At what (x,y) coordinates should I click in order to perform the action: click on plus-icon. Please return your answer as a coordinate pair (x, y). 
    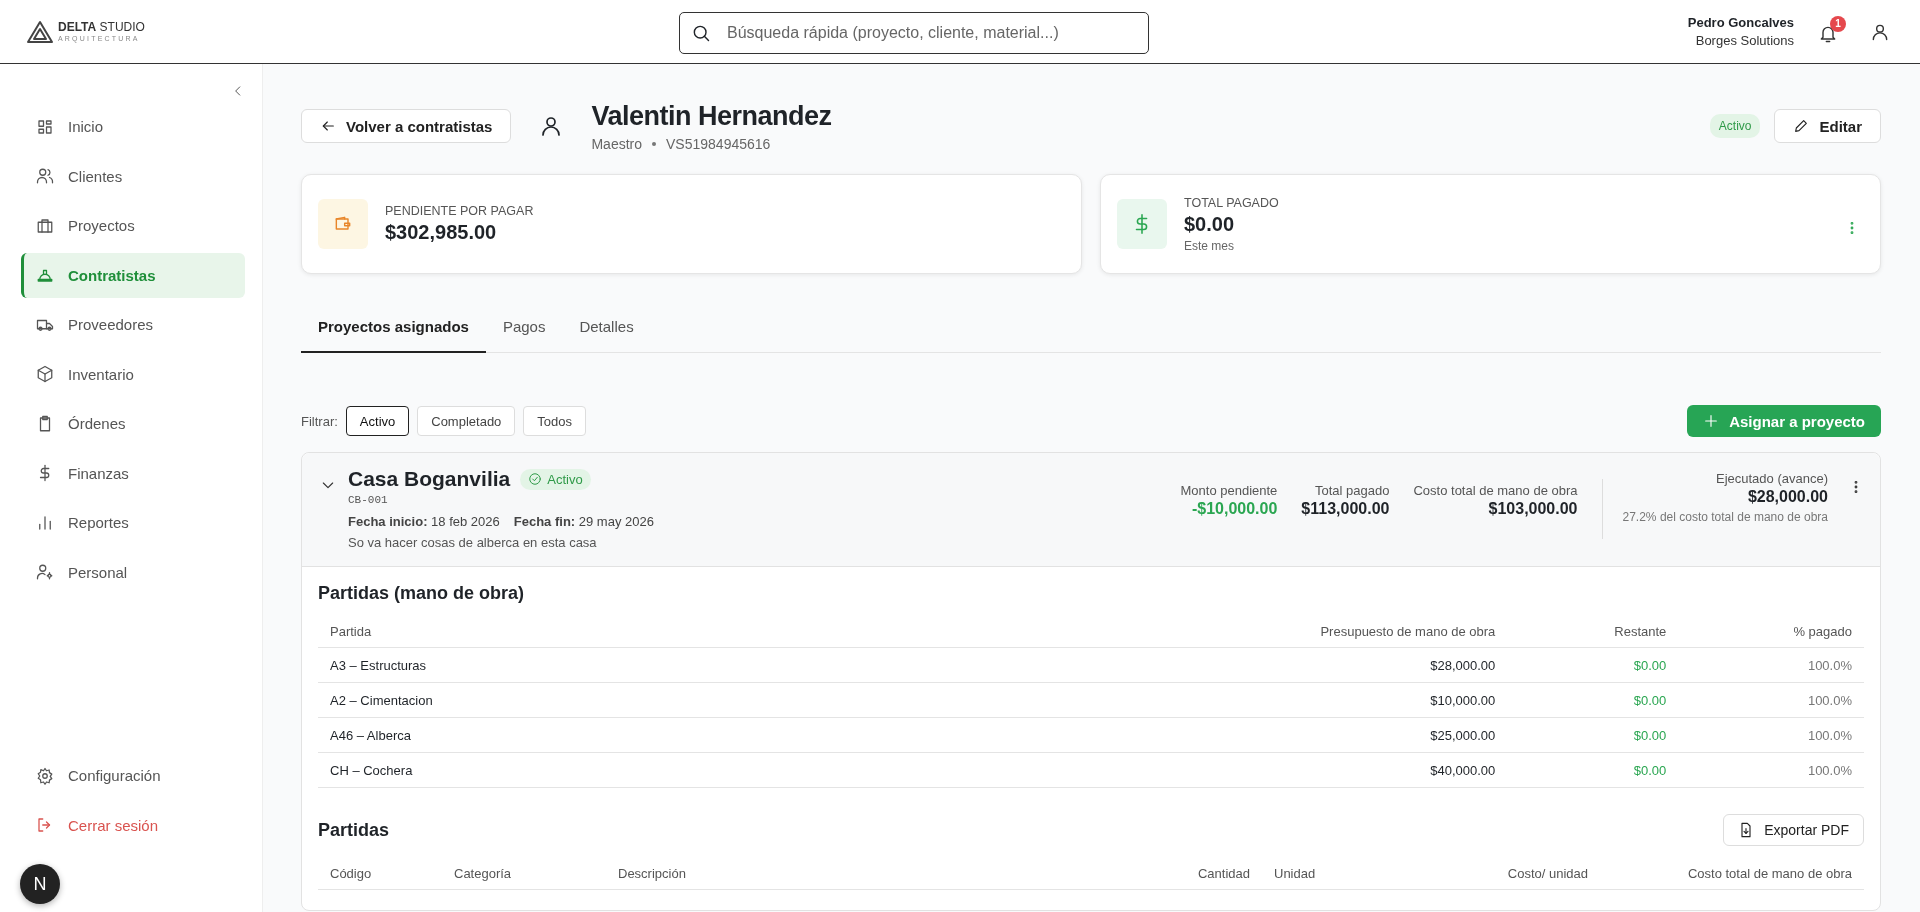
    Looking at the image, I should click on (1711, 421).